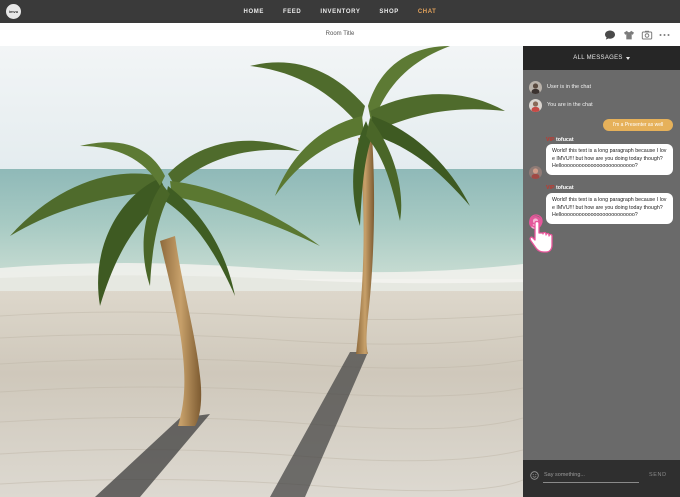  I want to click on chat-bubble-icon, so click(609, 34).